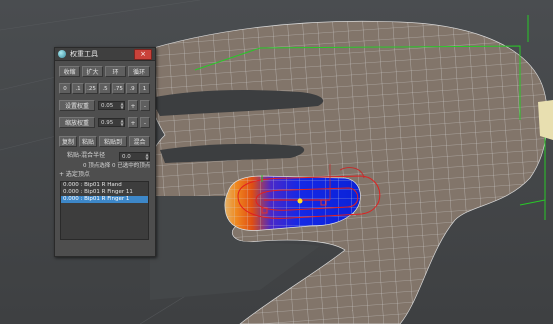 The width and height of the screenshot is (553, 324). Describe the element at coordinates (133, 105) in the screenshot. I see `set-weight-plus-button: +` at that location.